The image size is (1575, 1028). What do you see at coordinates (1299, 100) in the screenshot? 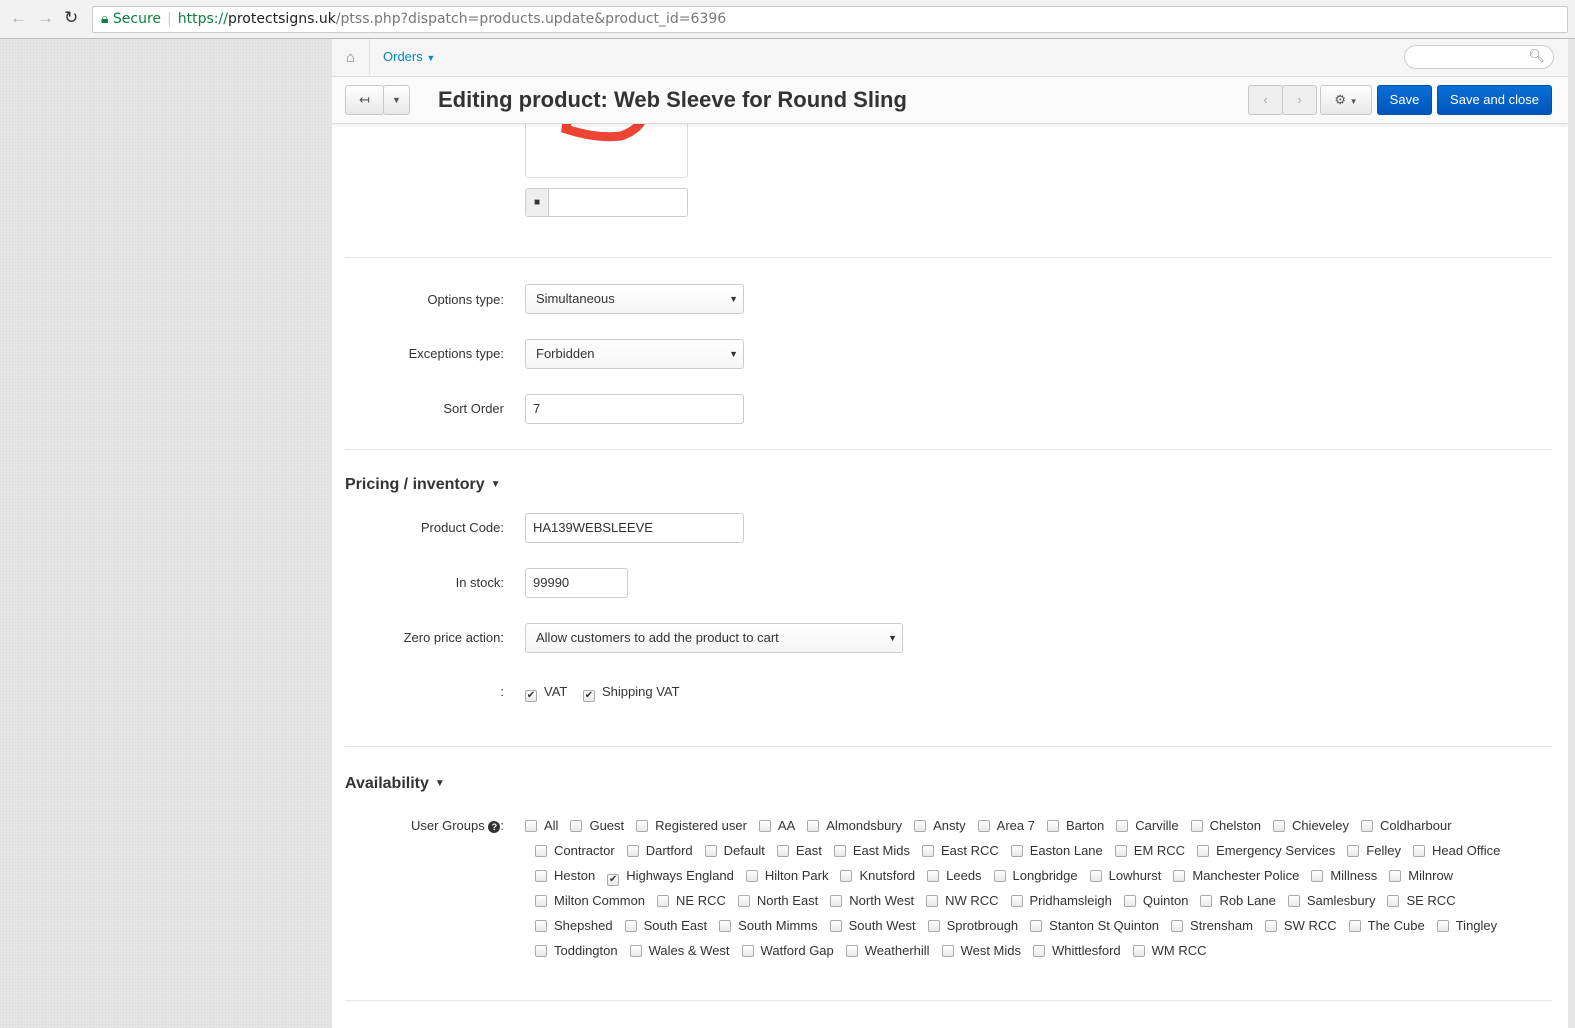
I see `next-product-button: ›` at bounding box center [1299, 100].